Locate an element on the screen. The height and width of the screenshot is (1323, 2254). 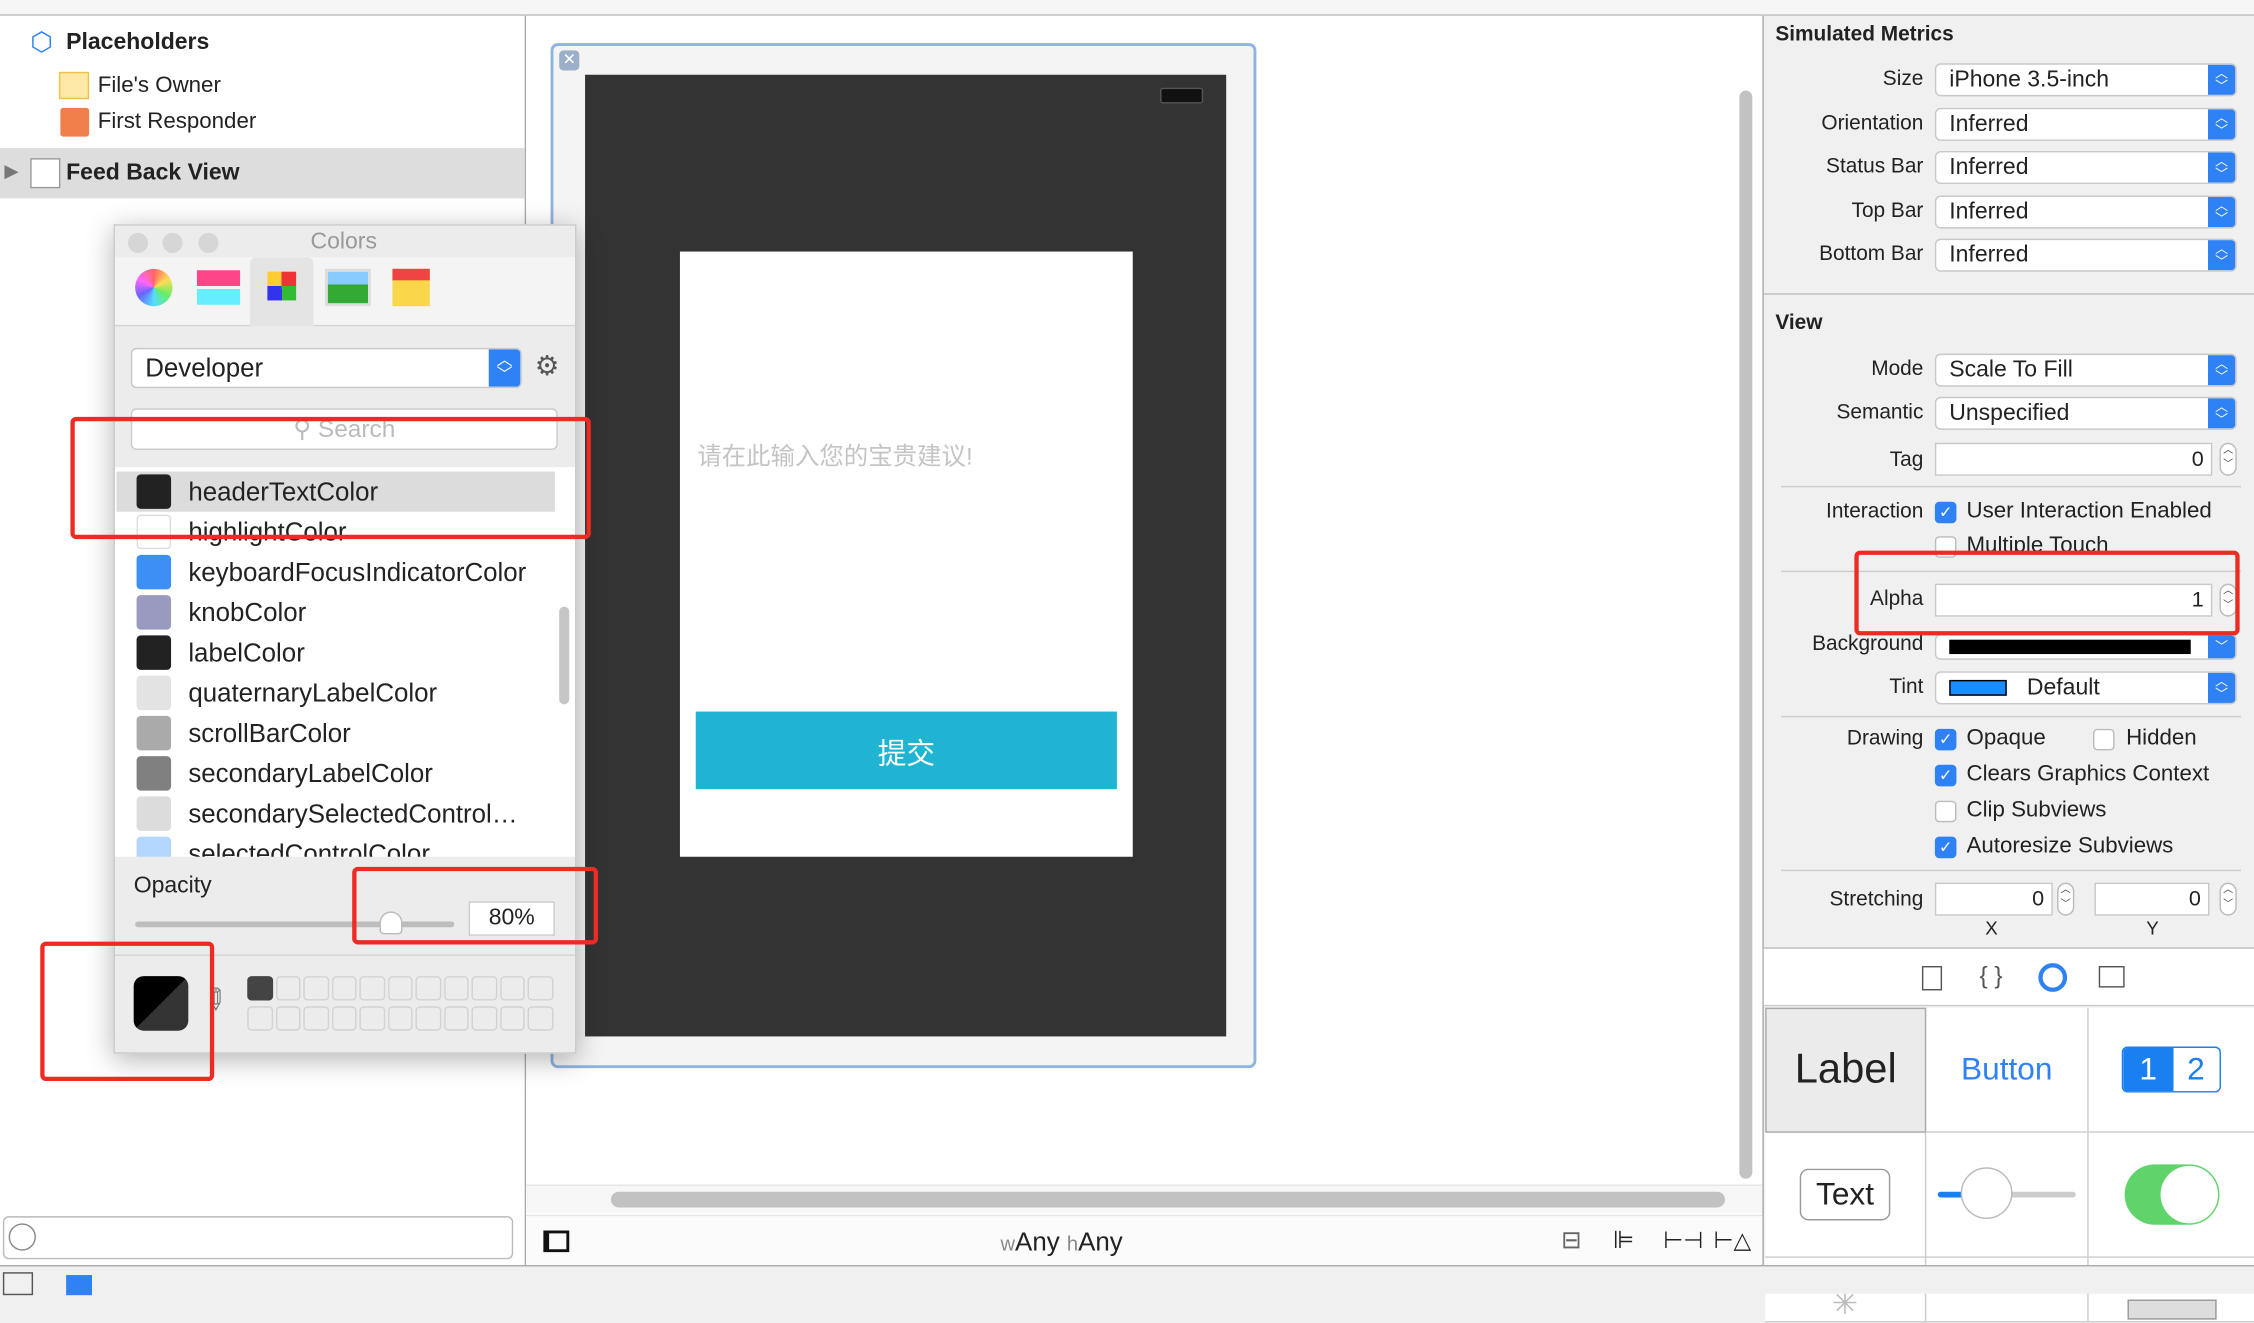
size-class-control: wAny hAny is located at coordinates (1062, 1243).